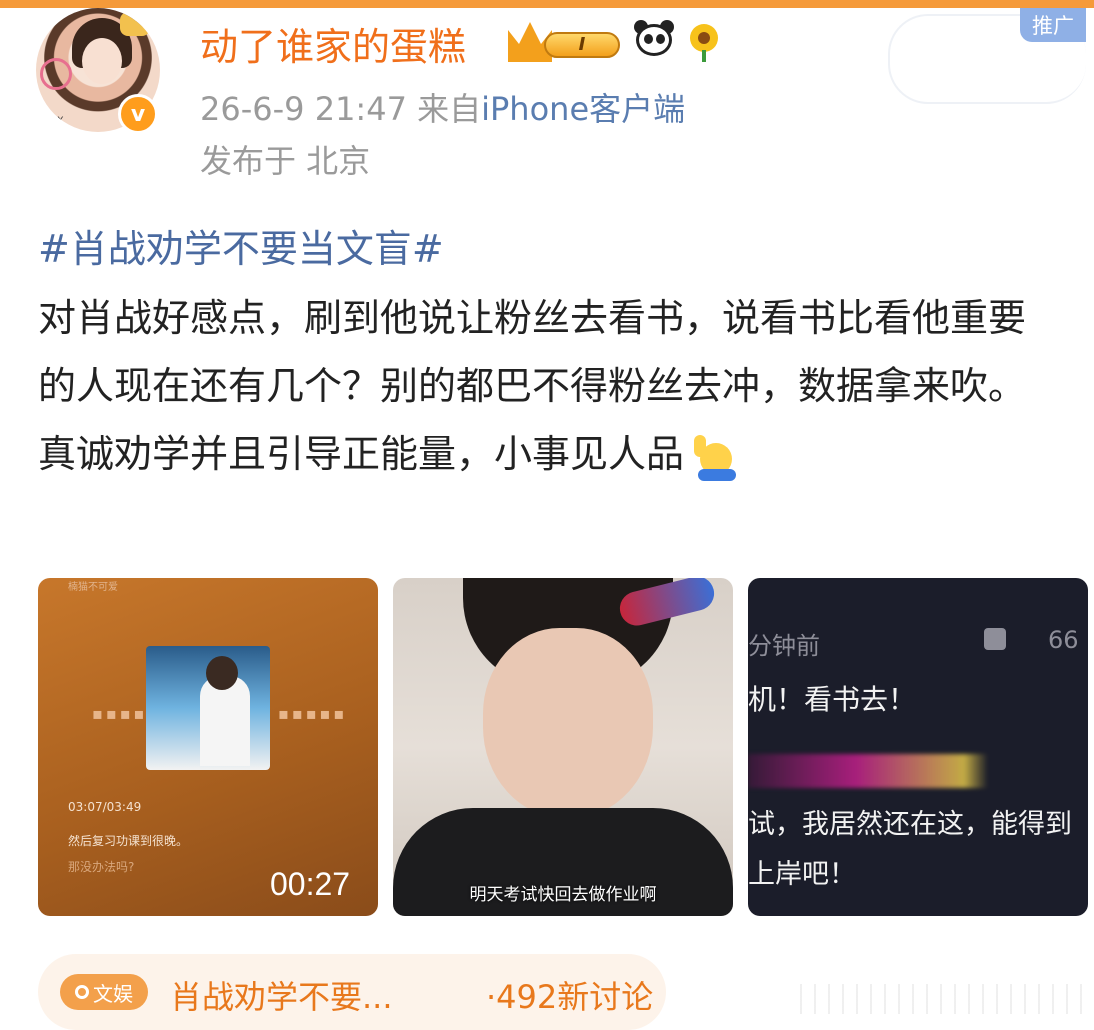 The image size is (1094, 1030). I want to click on media-thumbnail-comments: 分钟前 66 机！看书去！ 试，我居然还在这，能得到 上岸吧！, so click(918, 747).